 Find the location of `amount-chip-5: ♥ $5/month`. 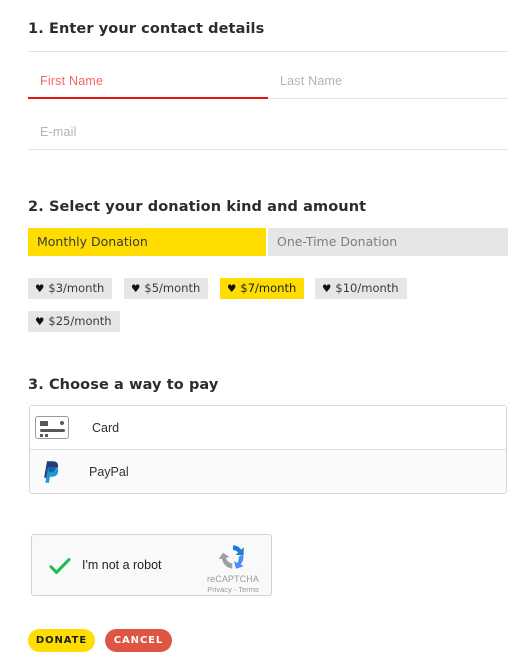

amount-chip-5: ♥ $5/month is located at coordinates (166, 288).